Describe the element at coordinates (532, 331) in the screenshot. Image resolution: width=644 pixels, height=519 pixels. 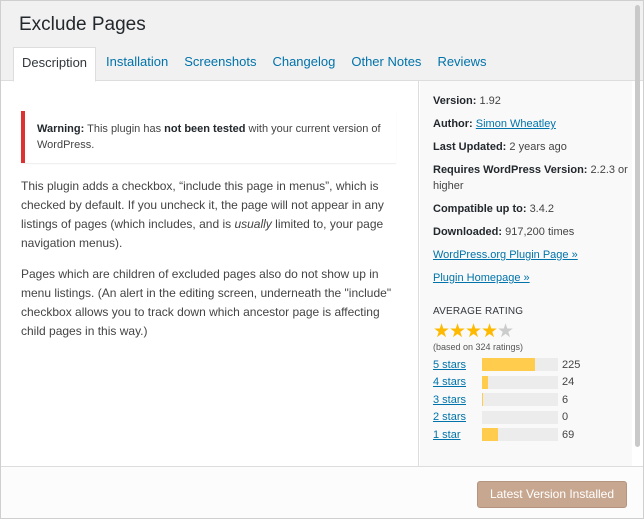
I see `star-rating: ★ ★ ★ ★ ★` at that location.